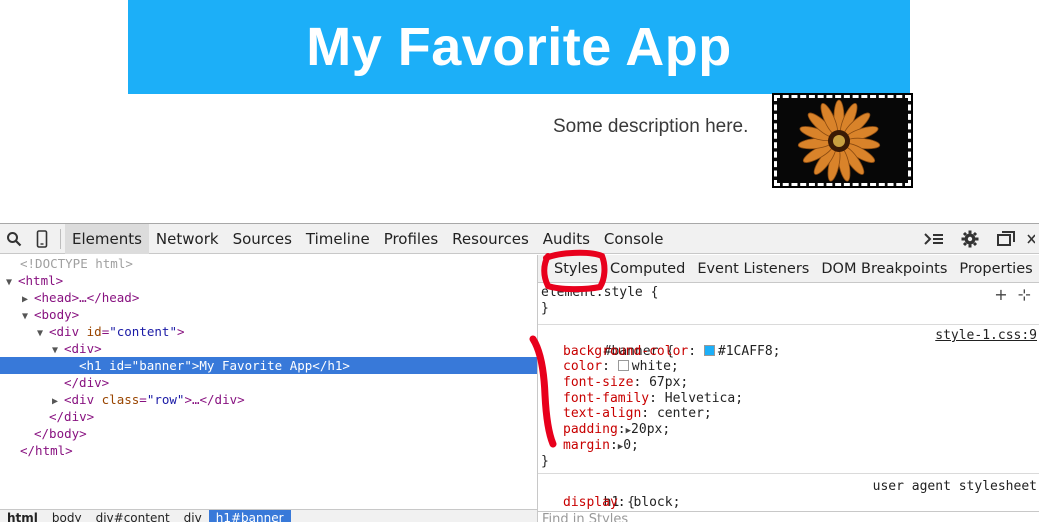  What do you see at coordinates (790, 293) in the screenshot?
I see `element-style-selector: element.style {` at bounding box center [790, 293].